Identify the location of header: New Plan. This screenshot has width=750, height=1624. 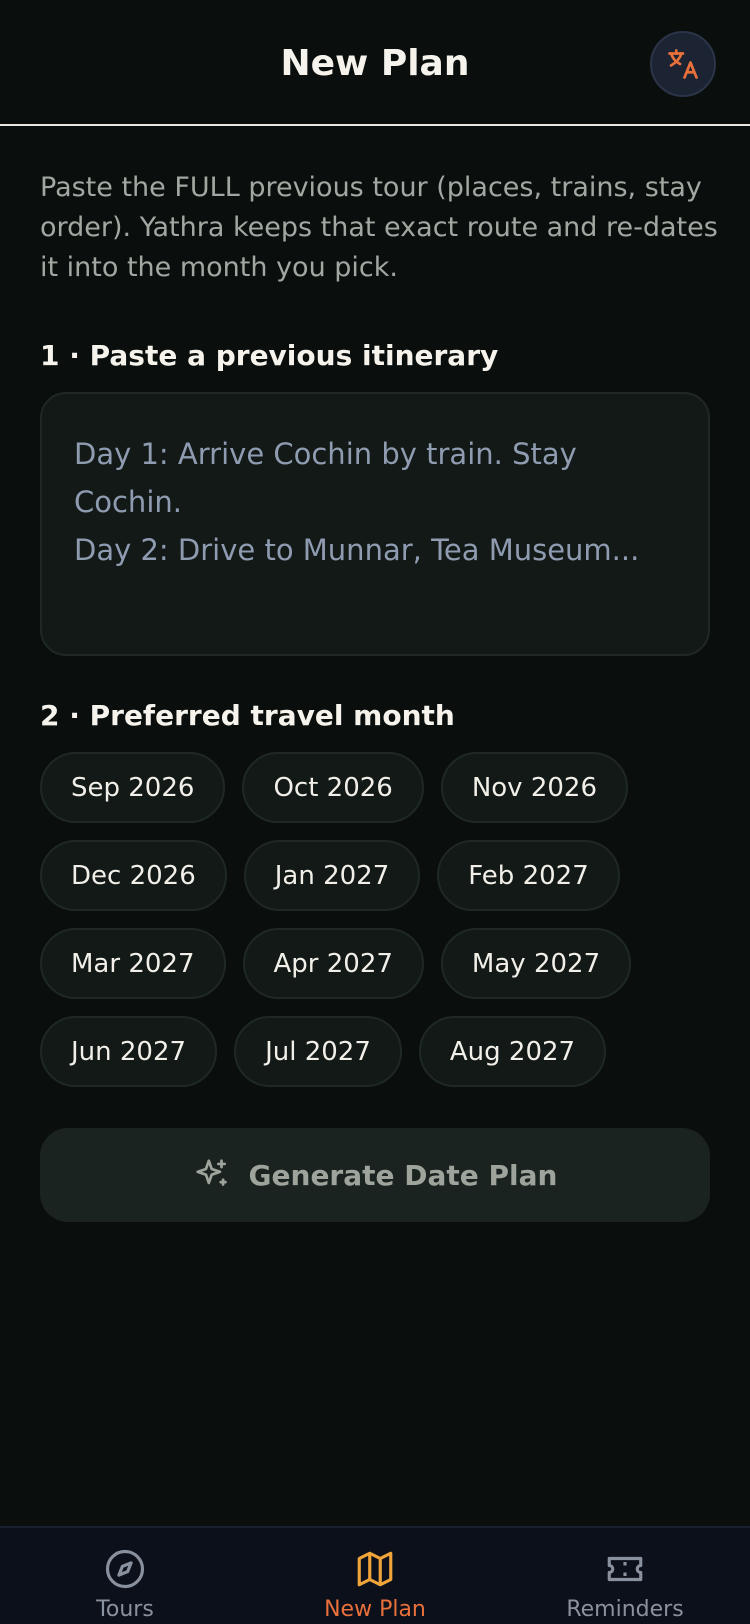
(375, 63).